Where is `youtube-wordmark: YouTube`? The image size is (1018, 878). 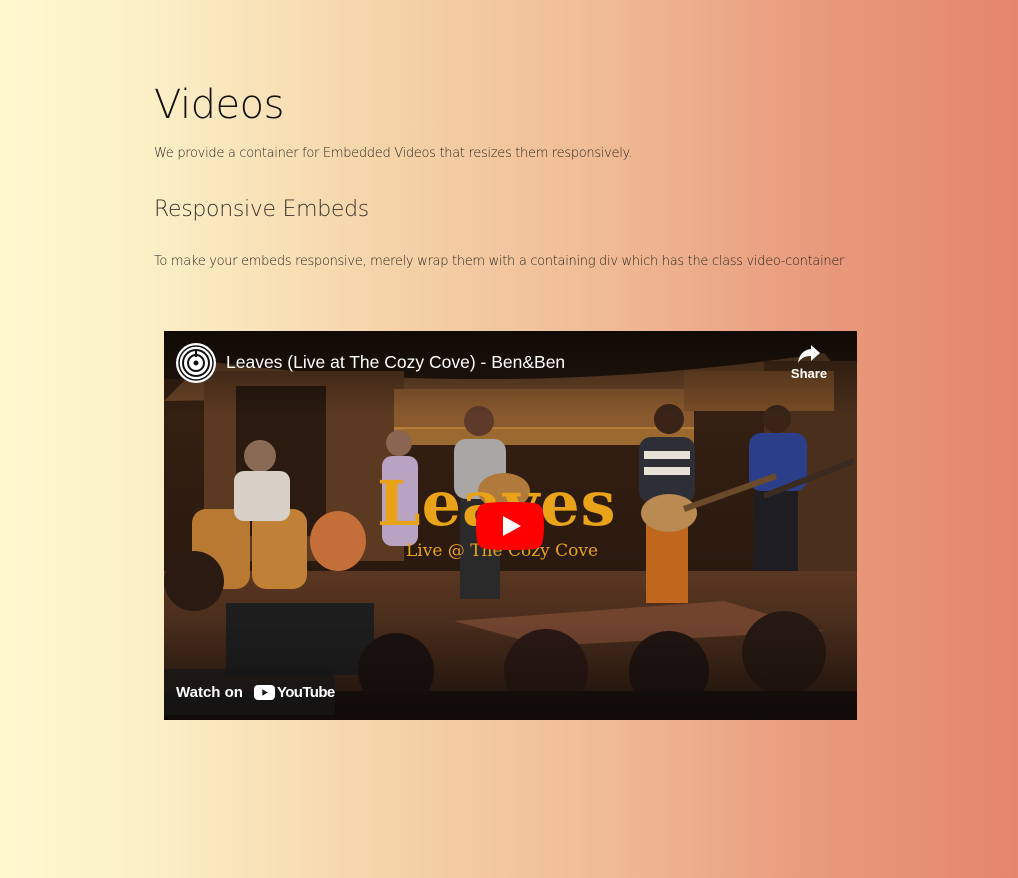 youtube-wordmark: YouTube is located at coordinates (305, 692).